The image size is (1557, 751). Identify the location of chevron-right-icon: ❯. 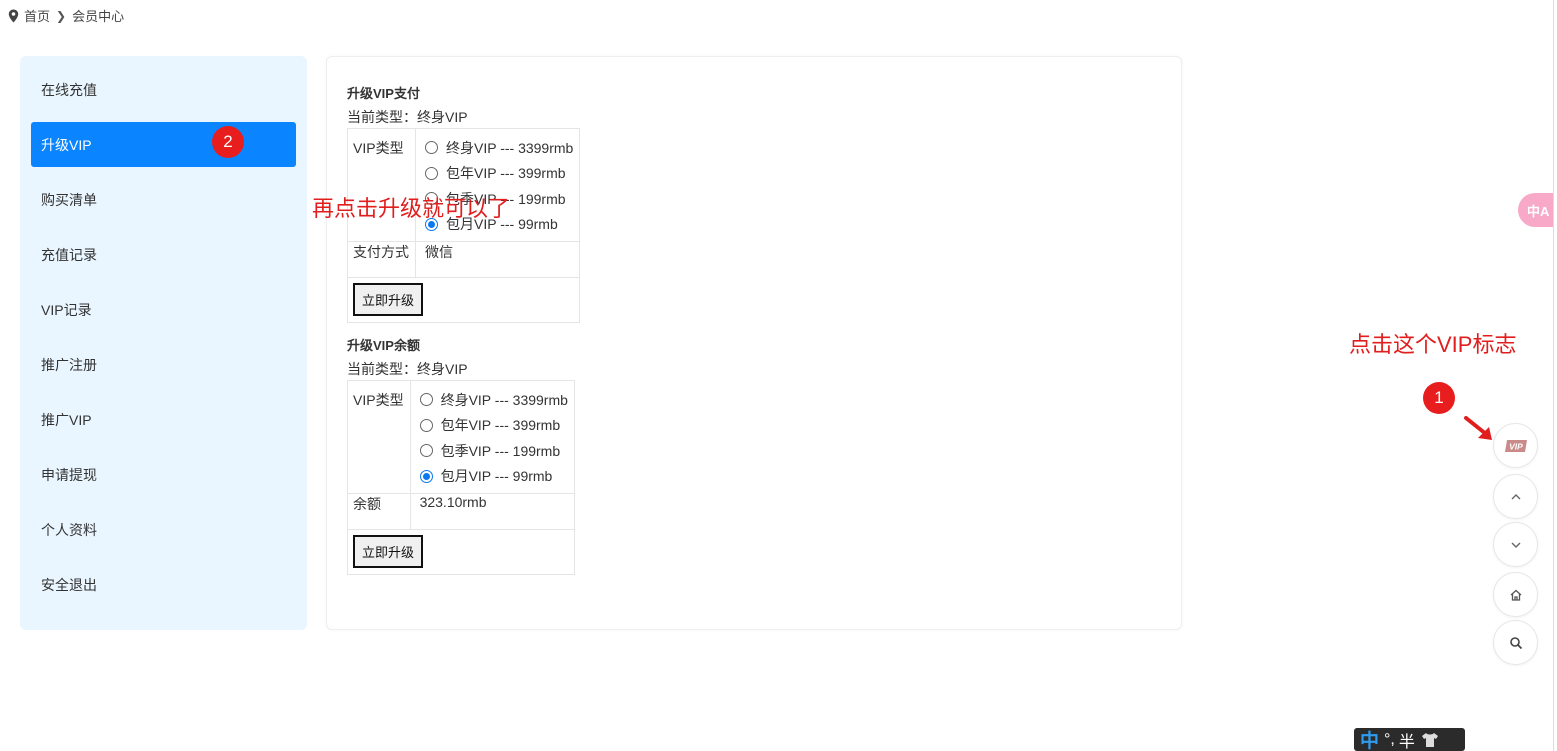
(61, 15).